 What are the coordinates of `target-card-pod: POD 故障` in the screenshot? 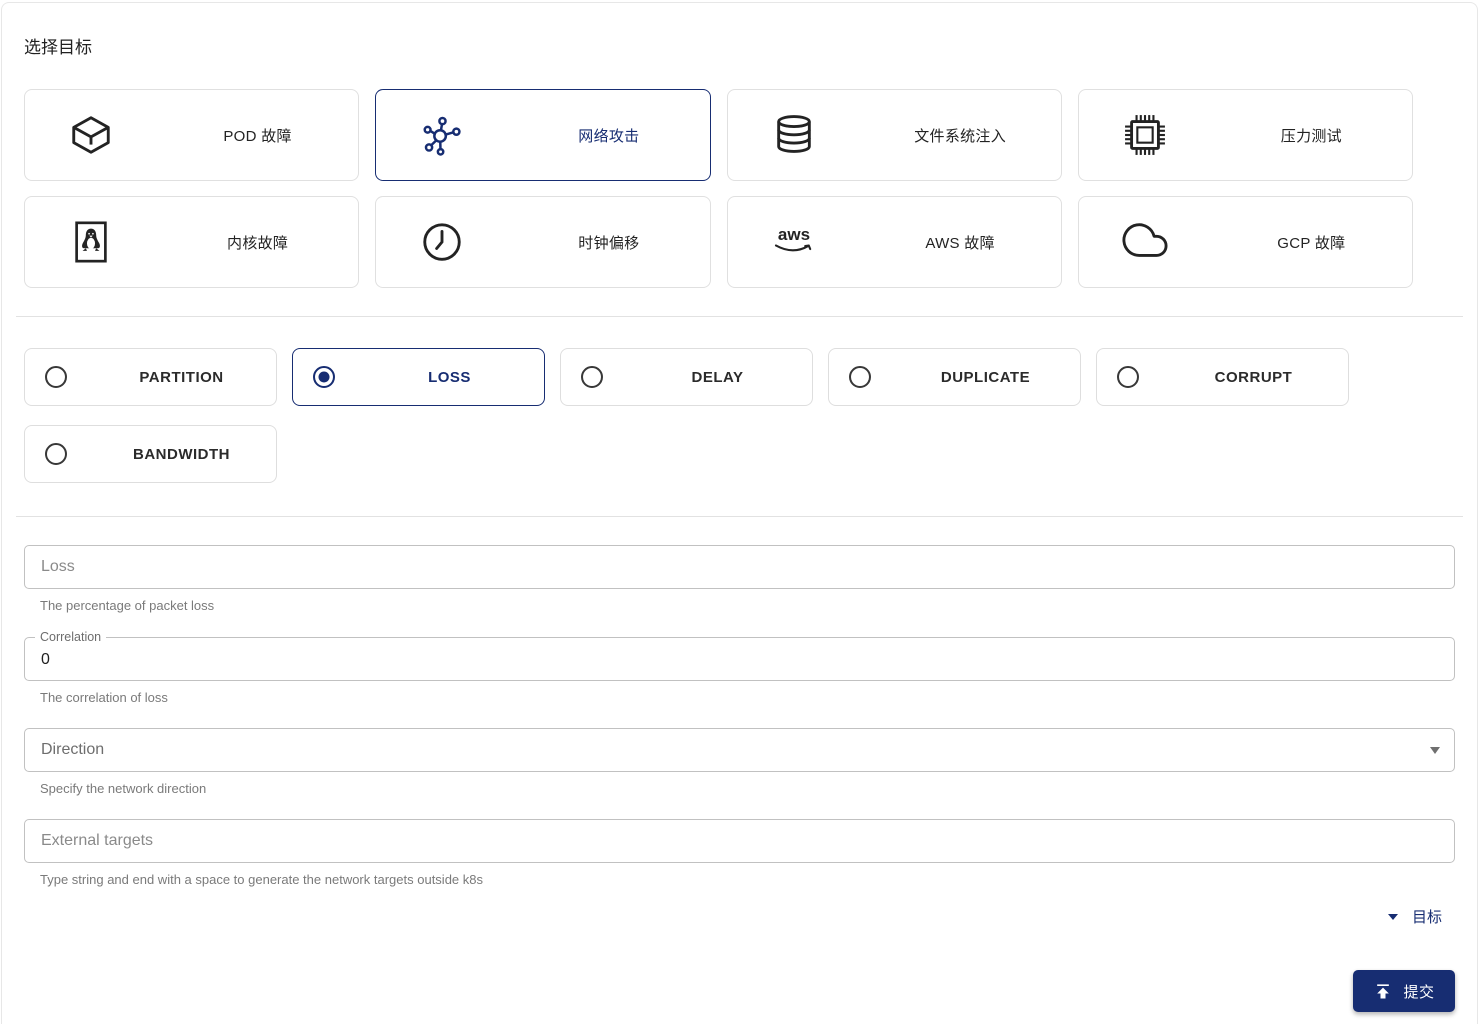 It's located at (191, 135).